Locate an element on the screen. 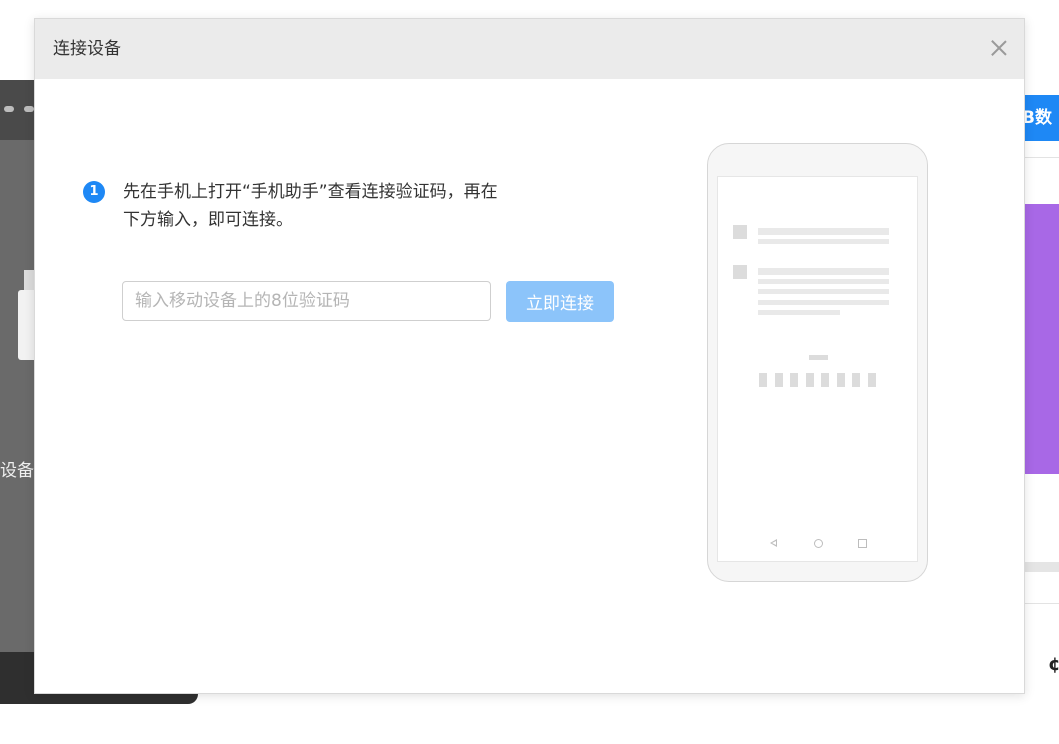 The image size is (1059, 744). phone-illustration is located at coordinates (817, 362).